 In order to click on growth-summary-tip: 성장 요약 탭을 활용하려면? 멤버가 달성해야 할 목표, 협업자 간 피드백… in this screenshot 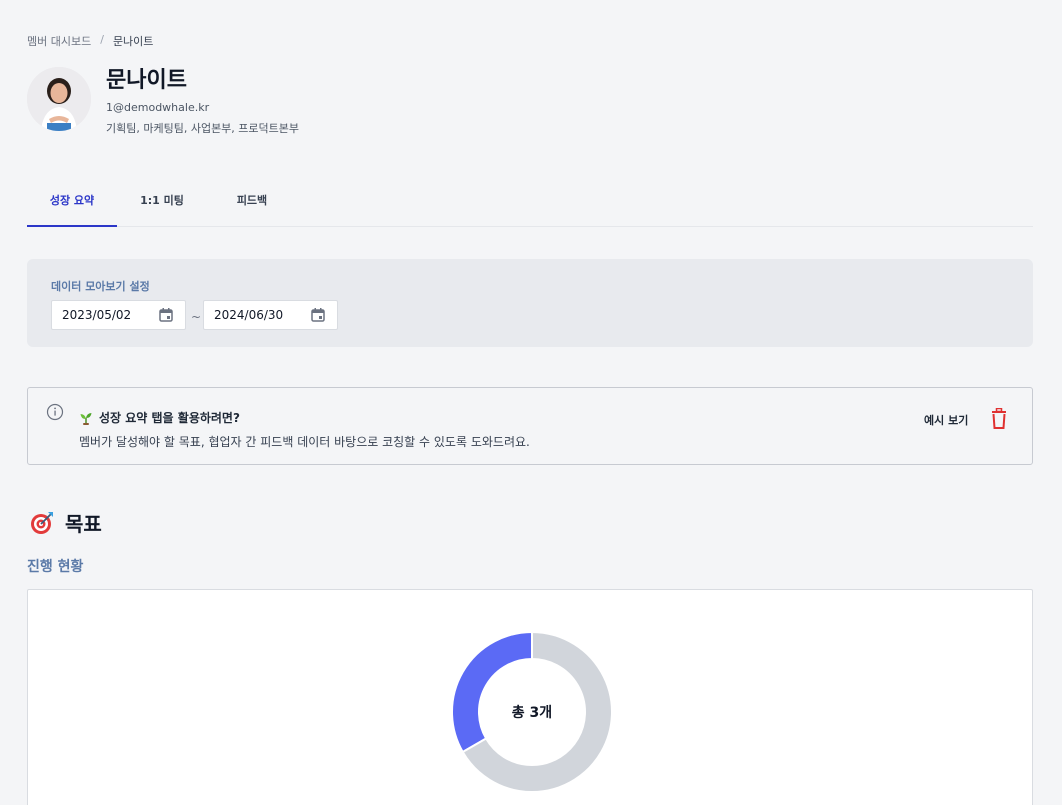, I will do `click(530, 426)`.